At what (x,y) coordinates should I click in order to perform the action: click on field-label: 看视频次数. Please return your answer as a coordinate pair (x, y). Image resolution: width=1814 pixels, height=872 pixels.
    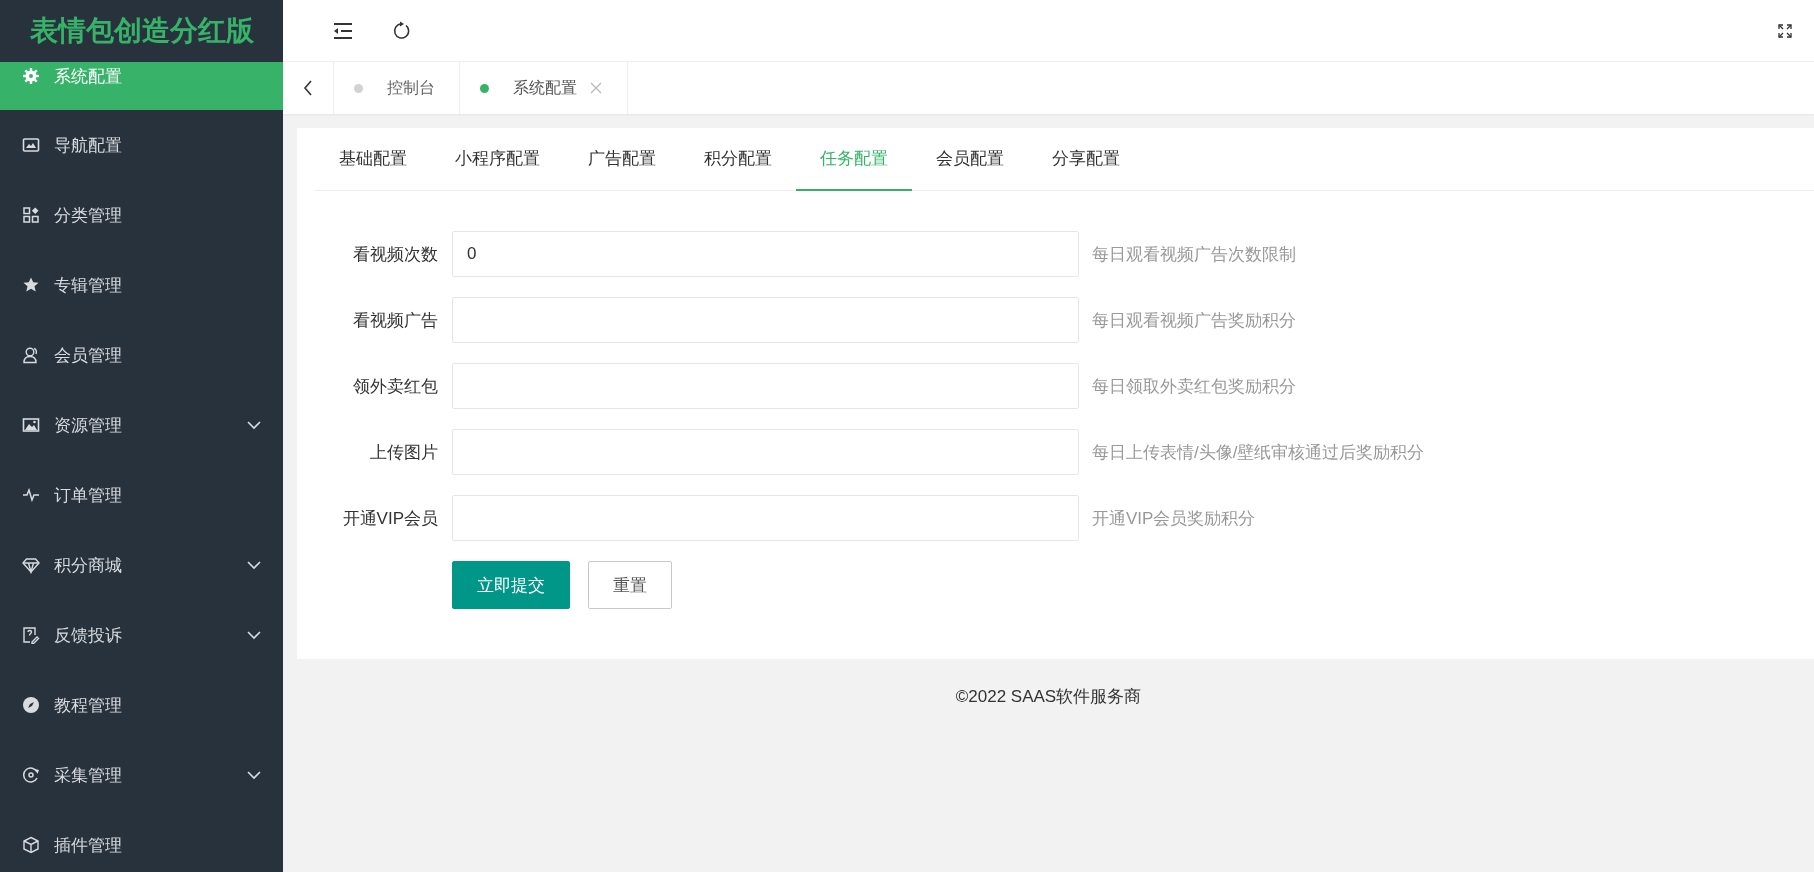
    Looking at the image, I should click on (395, 254).